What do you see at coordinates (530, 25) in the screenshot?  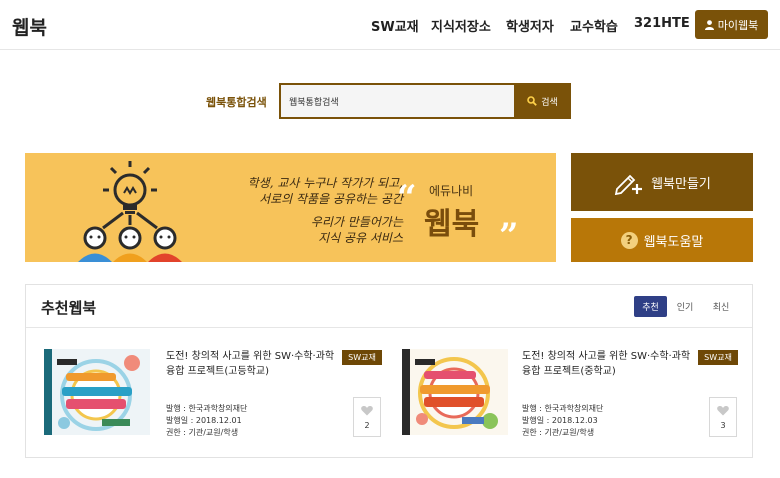 I see `nav-student-author: 학생저자` at bounding box center [530, 25].